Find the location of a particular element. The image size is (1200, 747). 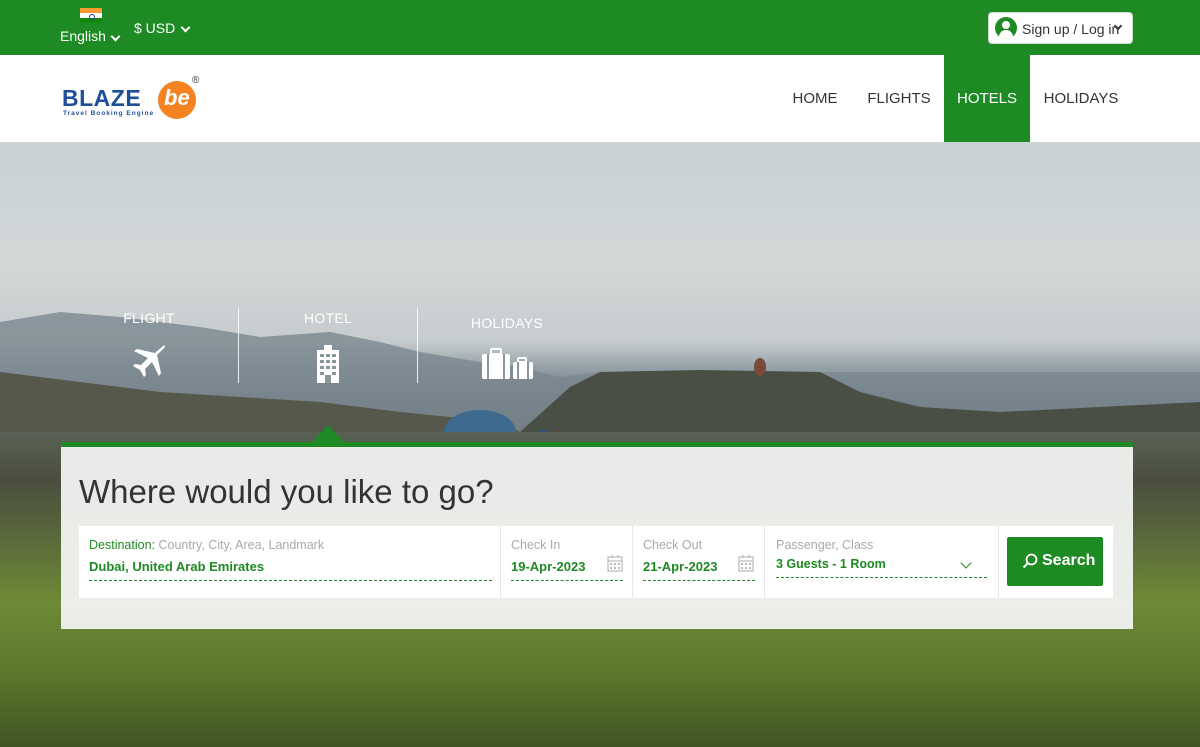

passenger-underline is located at coordinates (881, 577).